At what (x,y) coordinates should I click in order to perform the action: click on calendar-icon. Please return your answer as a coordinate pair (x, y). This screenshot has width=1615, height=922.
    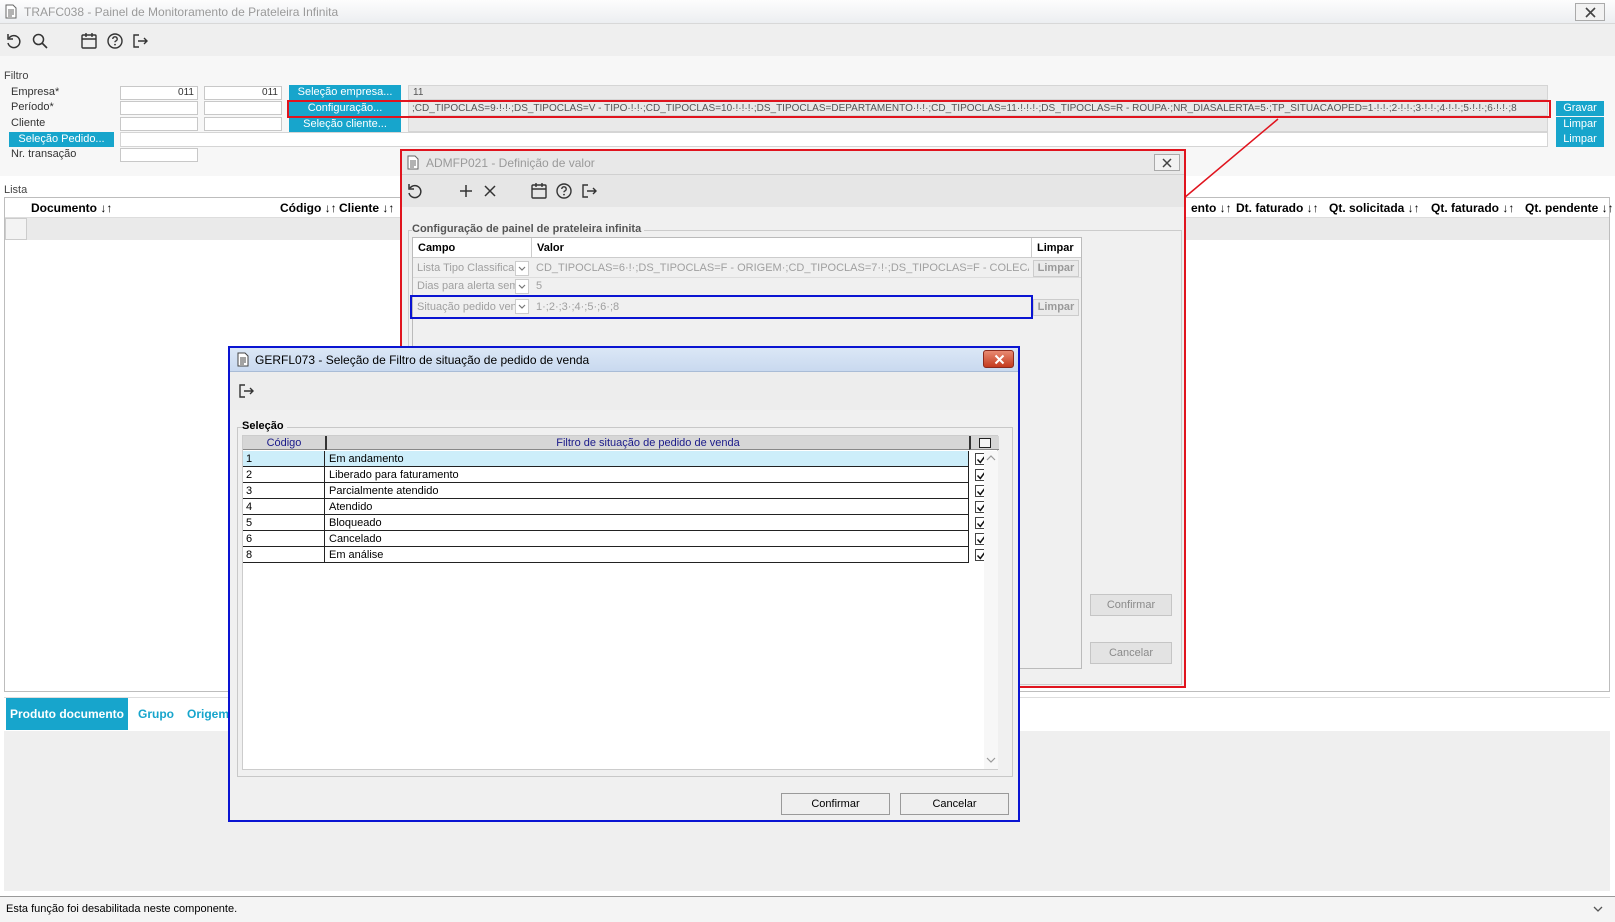
    Looking at the image, I should click on (539, 191).